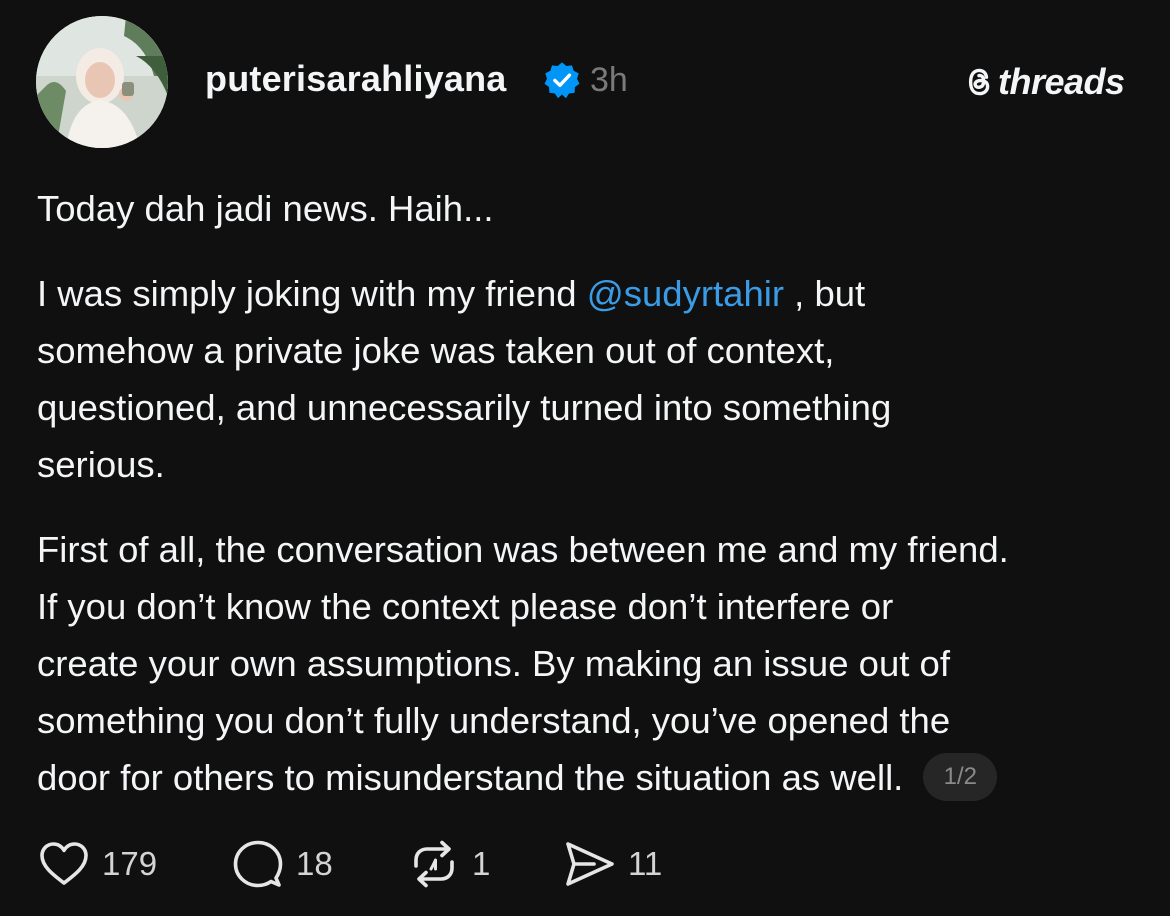 This screenshot has height=916, width=1170. Describe the element at coordinates (685, 293) in the screenshot. I see `mention-link: @sudyrtahir` at that location.